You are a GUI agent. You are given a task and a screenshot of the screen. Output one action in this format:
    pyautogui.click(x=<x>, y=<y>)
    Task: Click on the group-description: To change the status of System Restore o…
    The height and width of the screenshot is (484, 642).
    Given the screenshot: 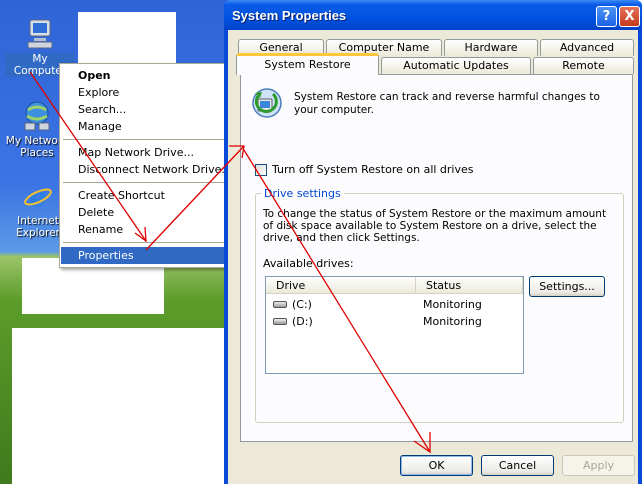 What is the action you would take?
    pyautogui.click(x=435, y=226)
    